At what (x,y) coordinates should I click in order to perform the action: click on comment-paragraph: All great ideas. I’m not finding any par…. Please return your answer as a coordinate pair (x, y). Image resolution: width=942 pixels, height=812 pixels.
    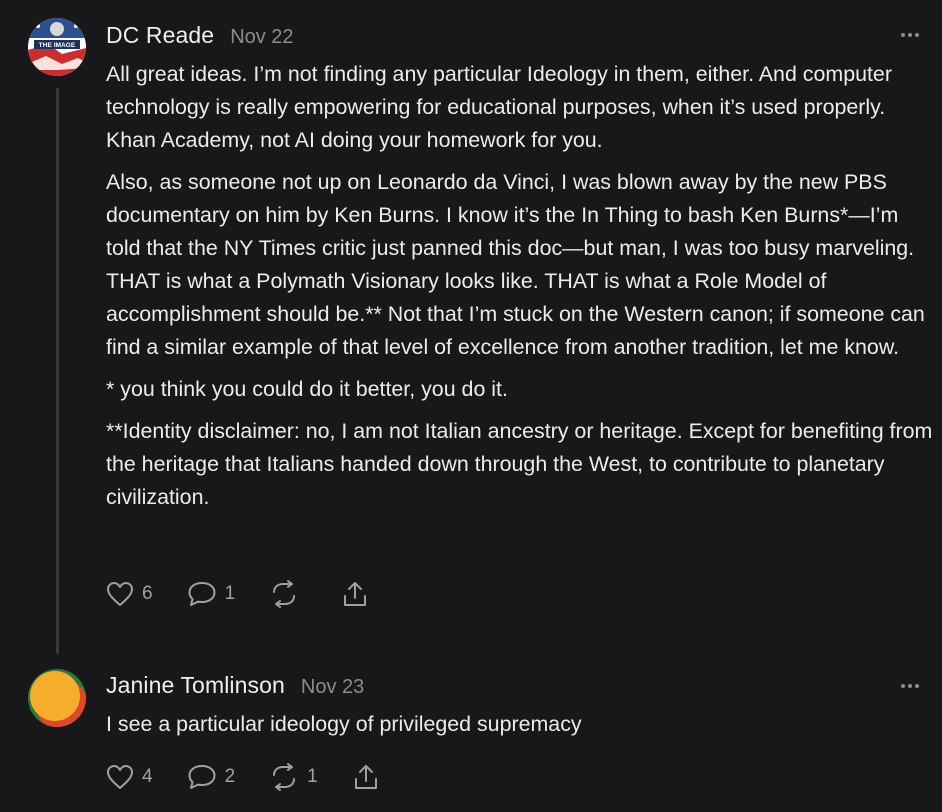
    Looking at the image, I should click on (499, 107).